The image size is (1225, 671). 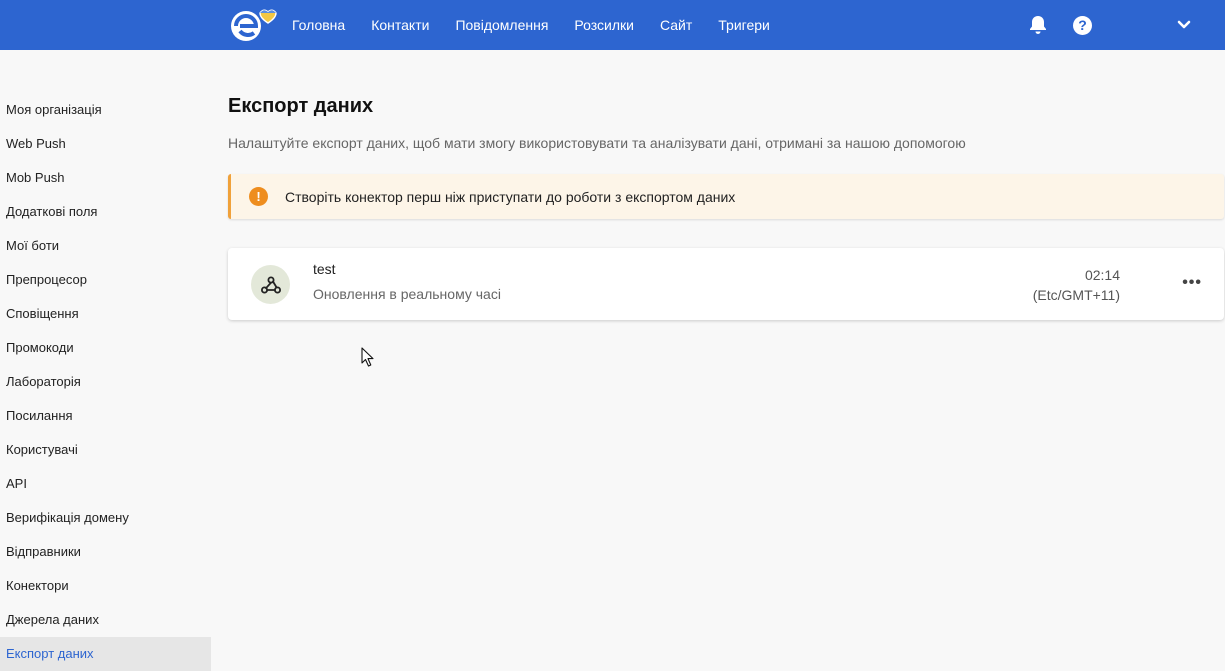 I want to click on page-title: Експорт даних, so click(x=301, y=106).